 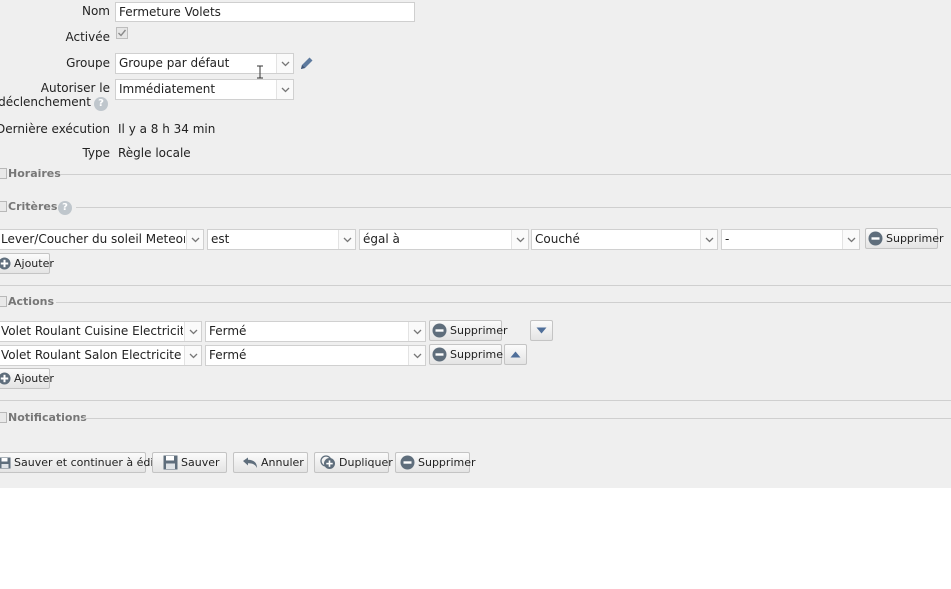 I want to click on delete-rule-label: Supprimer, so click(x=447, y=462).